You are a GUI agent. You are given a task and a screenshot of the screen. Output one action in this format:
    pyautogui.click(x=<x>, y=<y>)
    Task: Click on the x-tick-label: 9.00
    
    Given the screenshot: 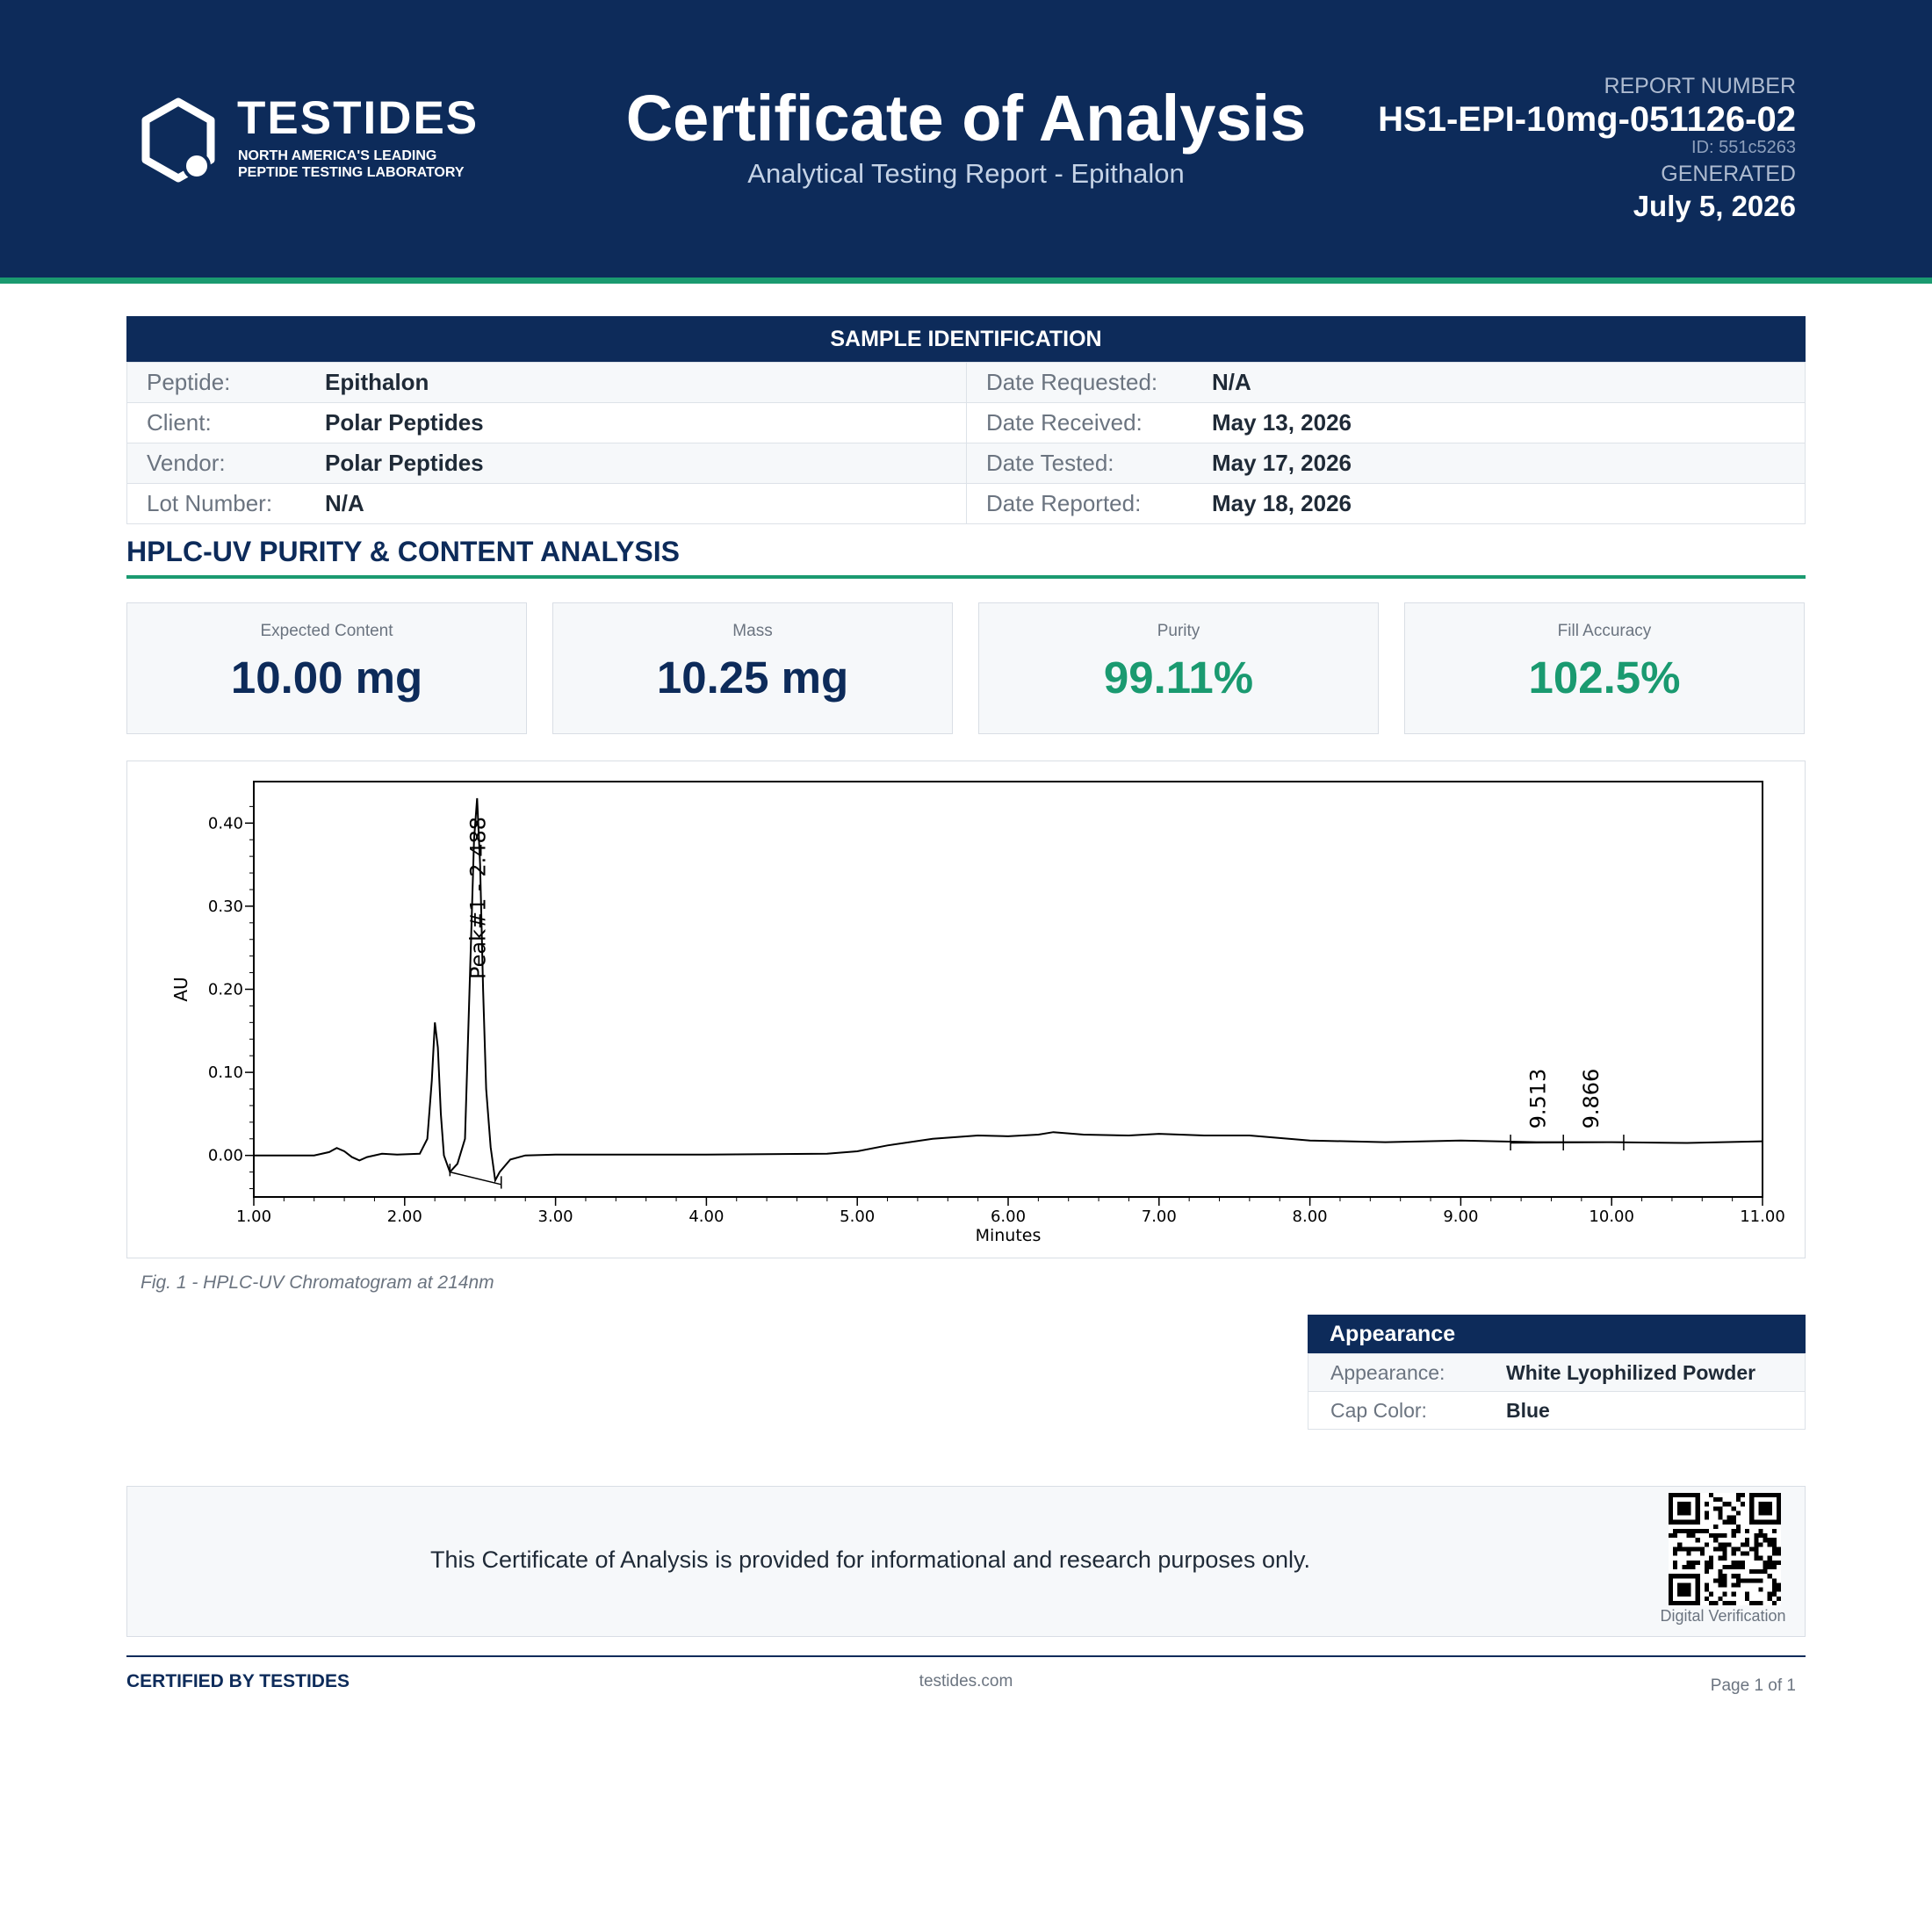 What is the action you would take?
    pyautogui.click(x=1461, y=1217)
    